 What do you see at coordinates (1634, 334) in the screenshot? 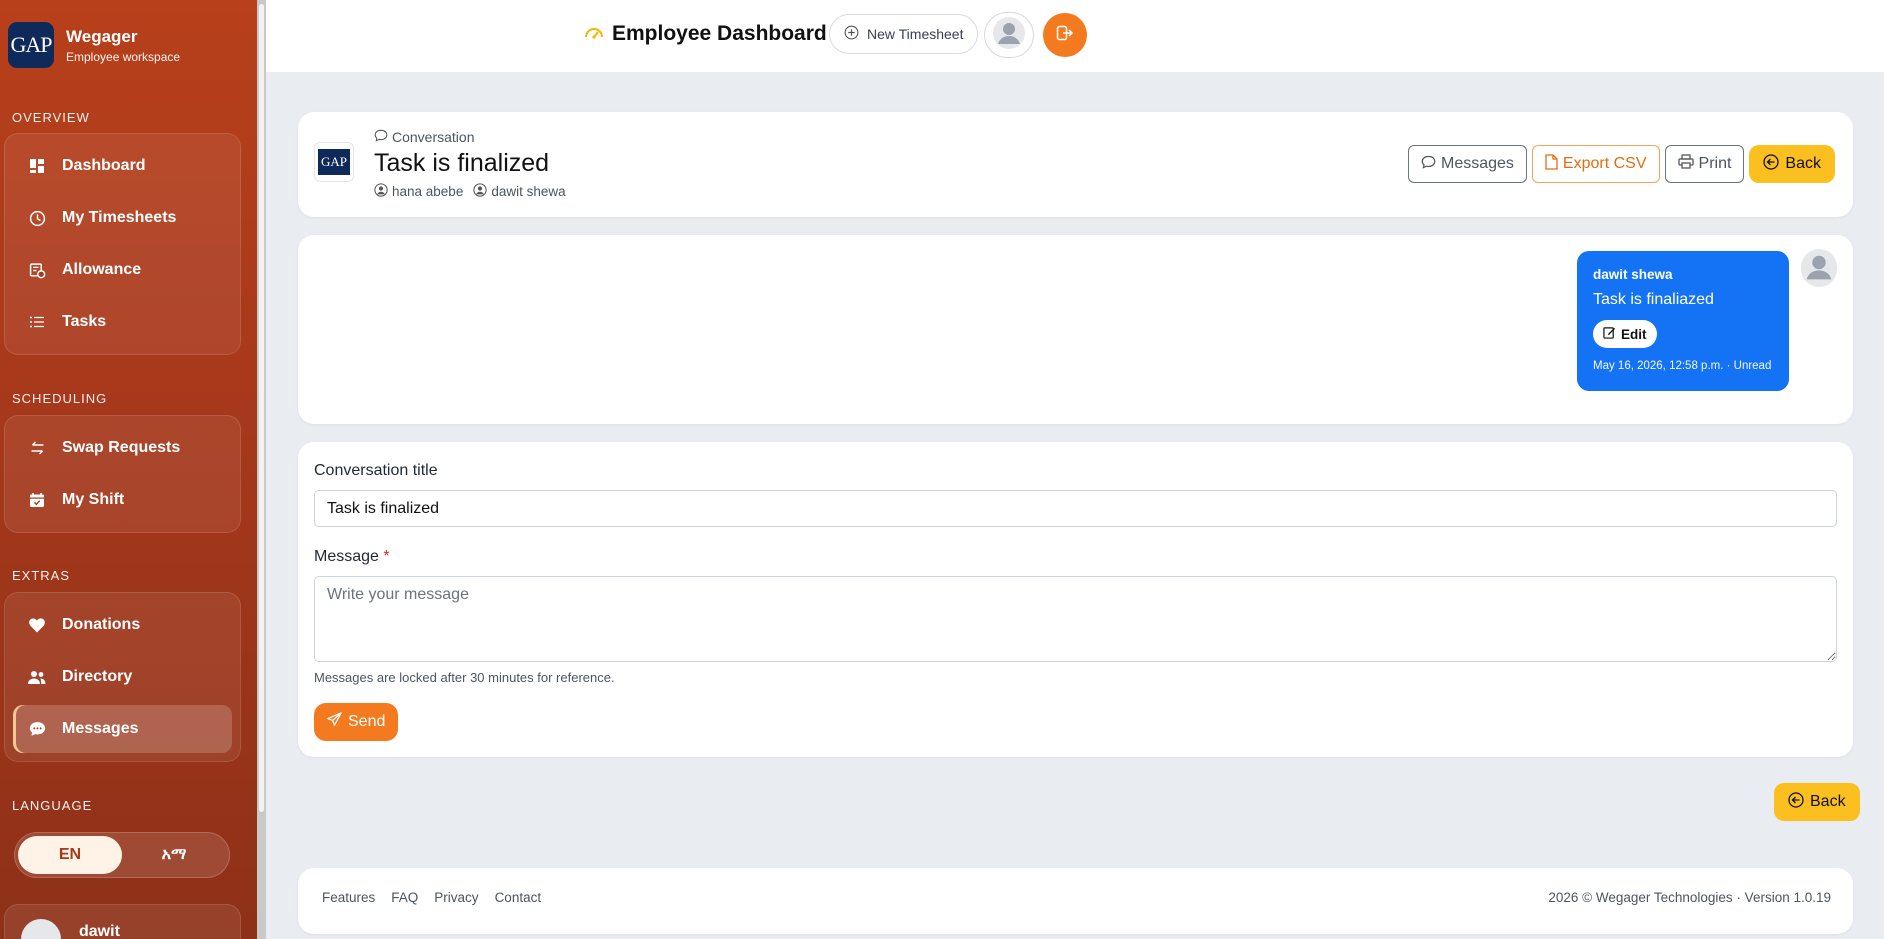
I see `edit-label: Edit` at bounding box center [1634, 334].